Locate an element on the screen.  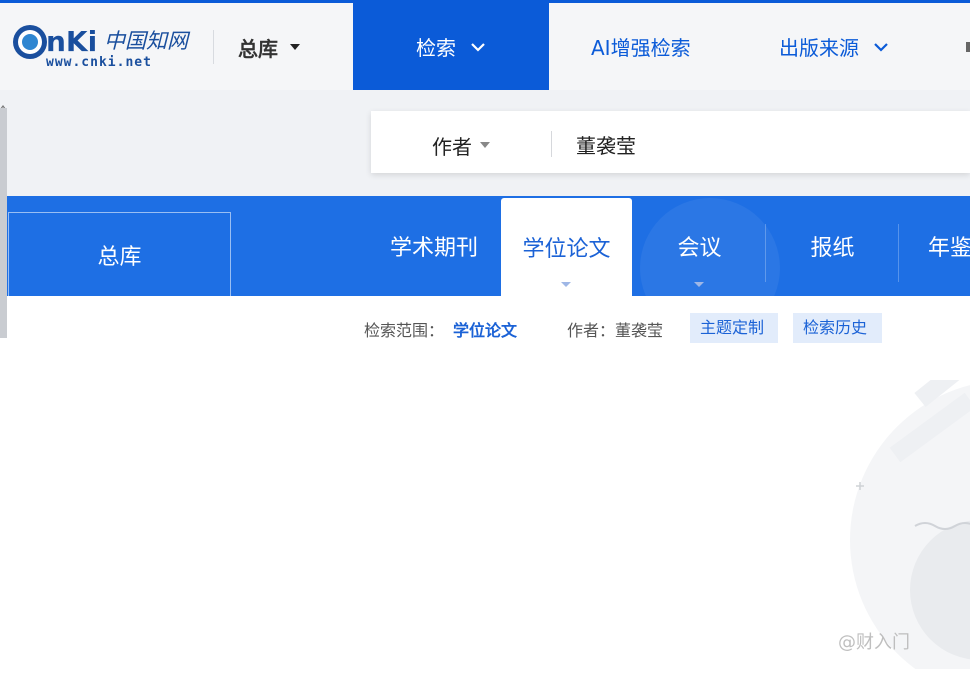
nav-ai-search: AI增强检索 is located at coordinates (641, 46).